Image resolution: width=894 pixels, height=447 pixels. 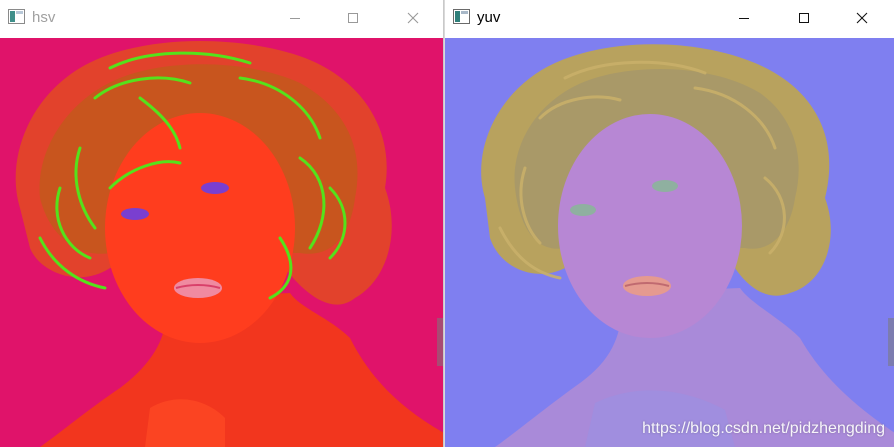 I want to click on hsv-titlebar: hsv, so click(x=221, y=18).